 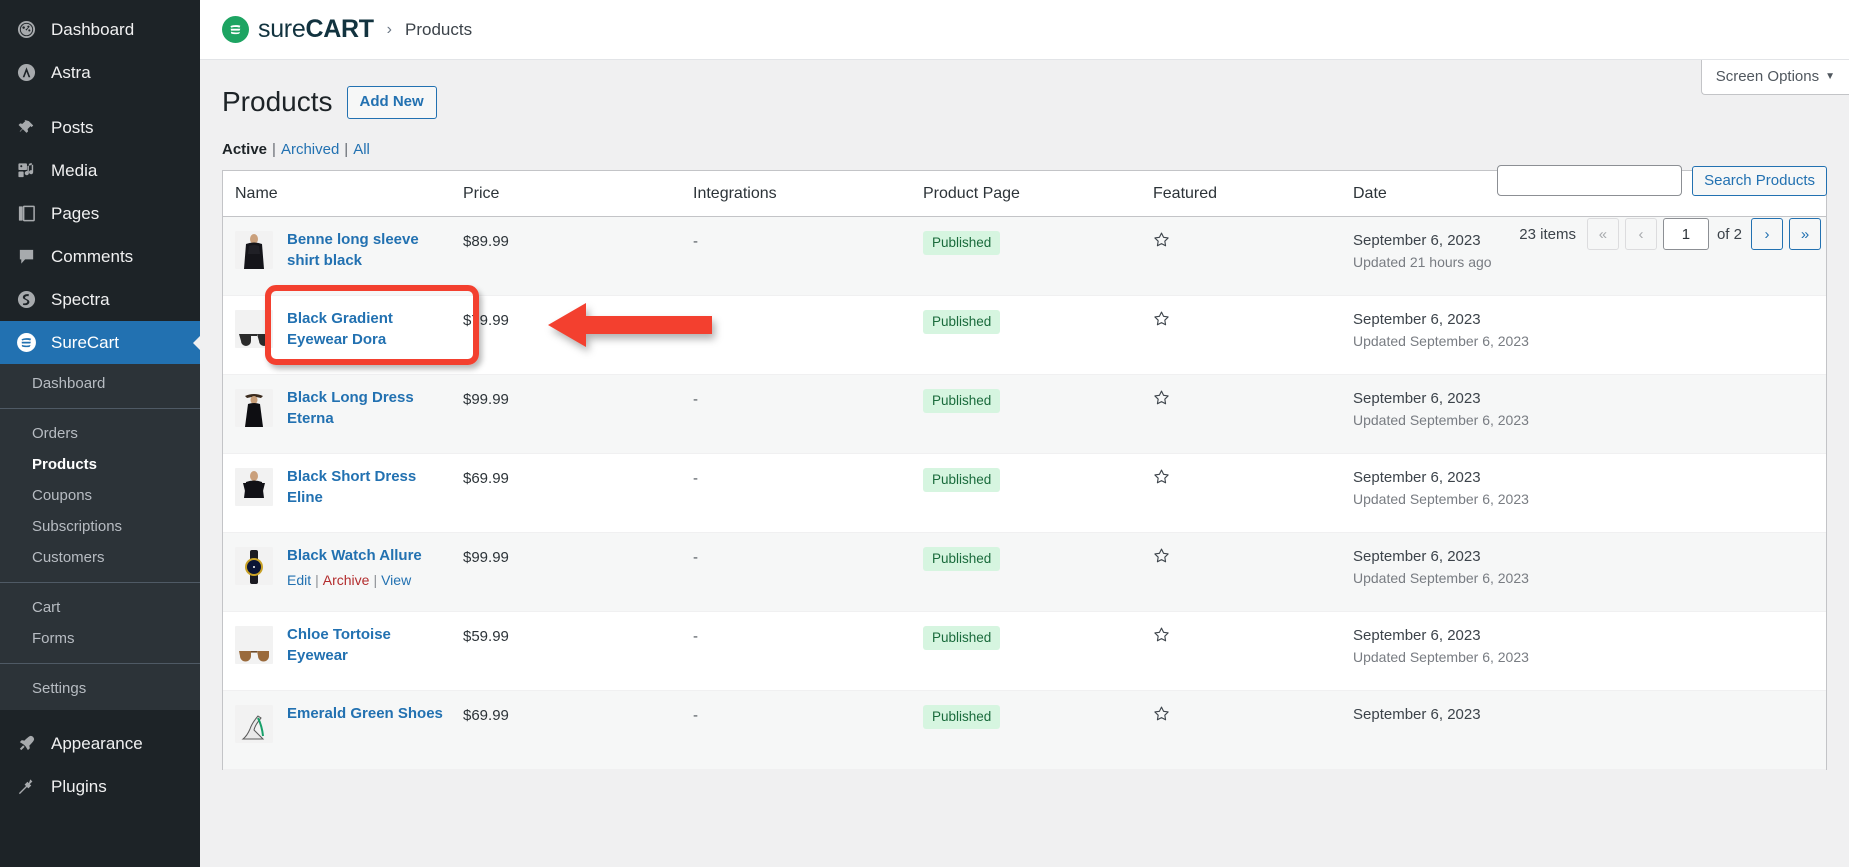 I want to click on media-icon, so click(x=26, y=170).